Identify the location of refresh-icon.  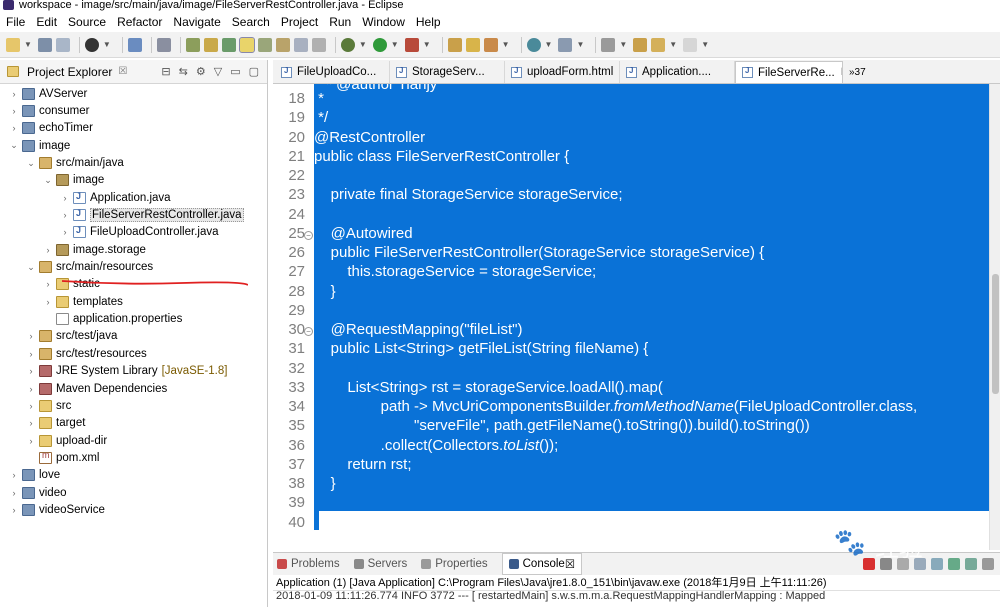
(228, 44).